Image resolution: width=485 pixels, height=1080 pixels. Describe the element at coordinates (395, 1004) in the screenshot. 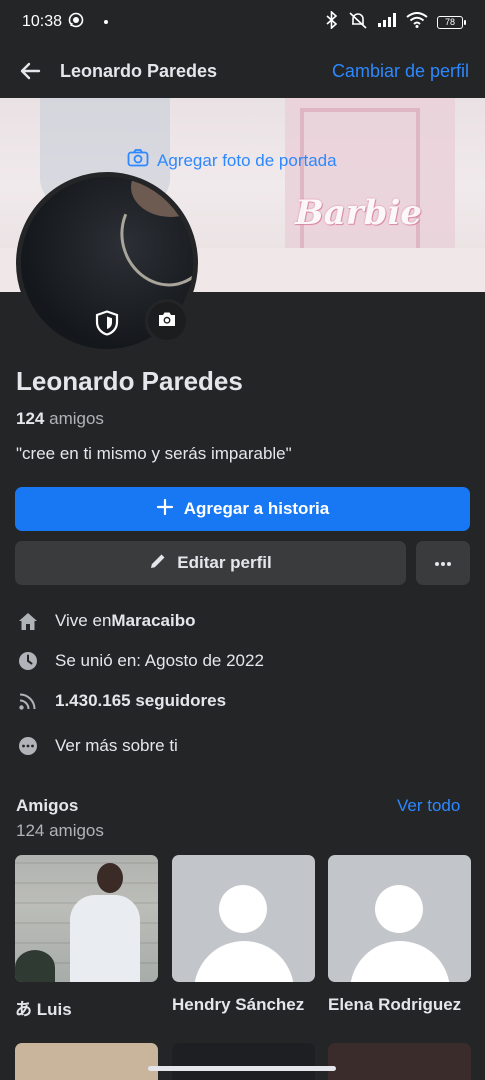

I see `friend-name: Elena Rodriguez` at that location.